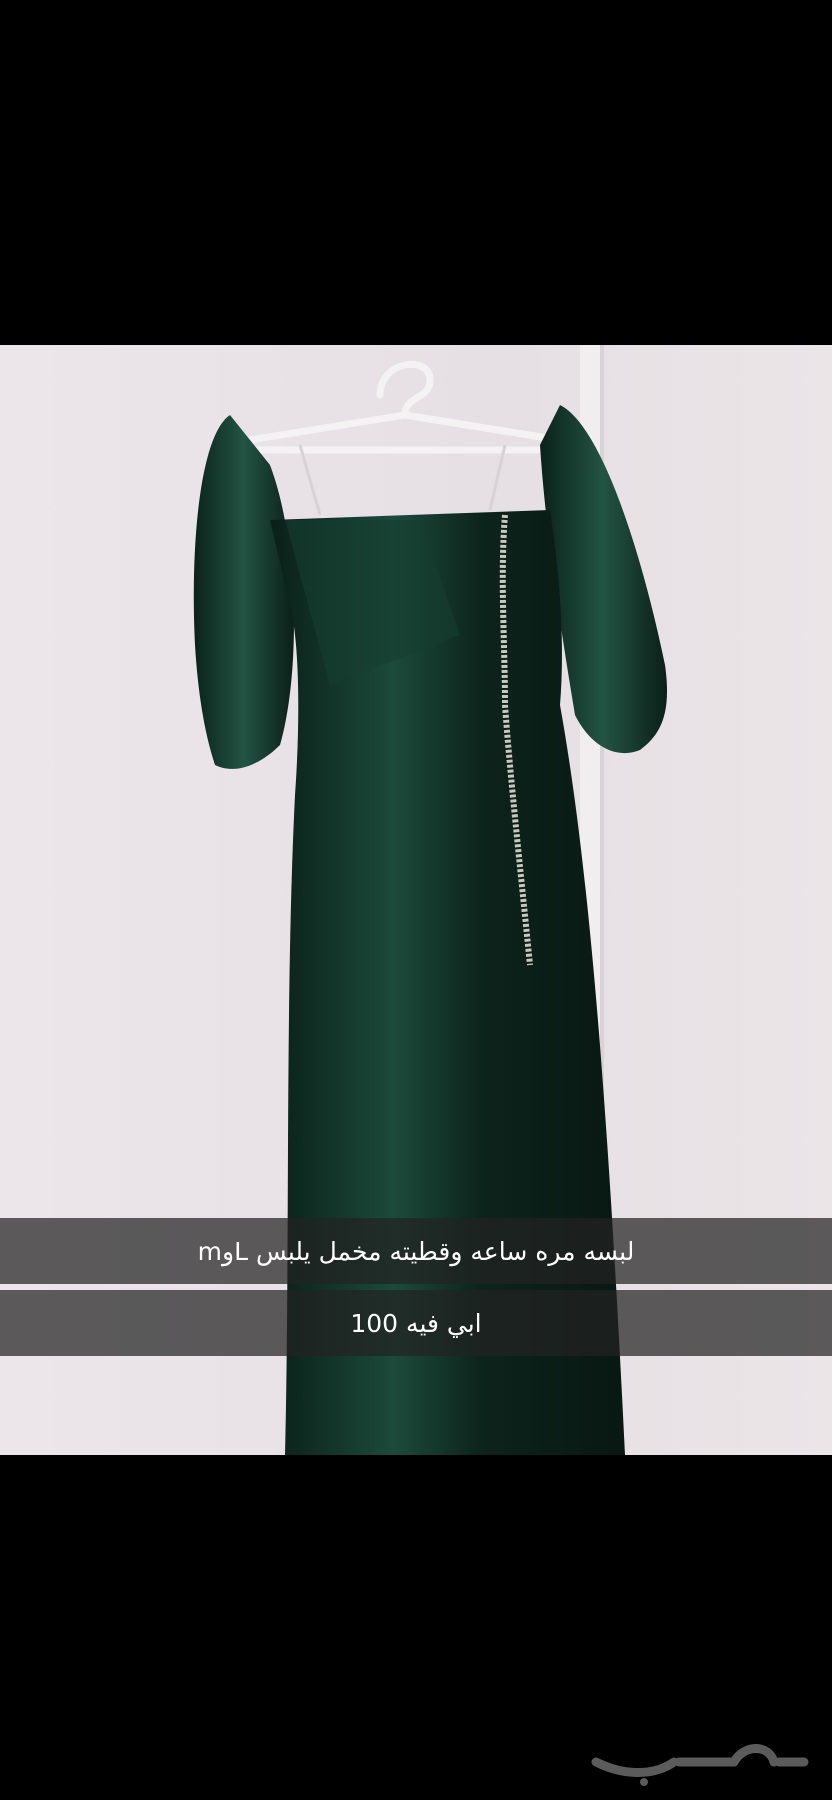 Image resolution: width=832 pixels, height=1800 pixels. What do you see at coordinates (700, 1765) in the screenshot?
I see `haraj-logo-icon` at bounding box center [700, 1765].